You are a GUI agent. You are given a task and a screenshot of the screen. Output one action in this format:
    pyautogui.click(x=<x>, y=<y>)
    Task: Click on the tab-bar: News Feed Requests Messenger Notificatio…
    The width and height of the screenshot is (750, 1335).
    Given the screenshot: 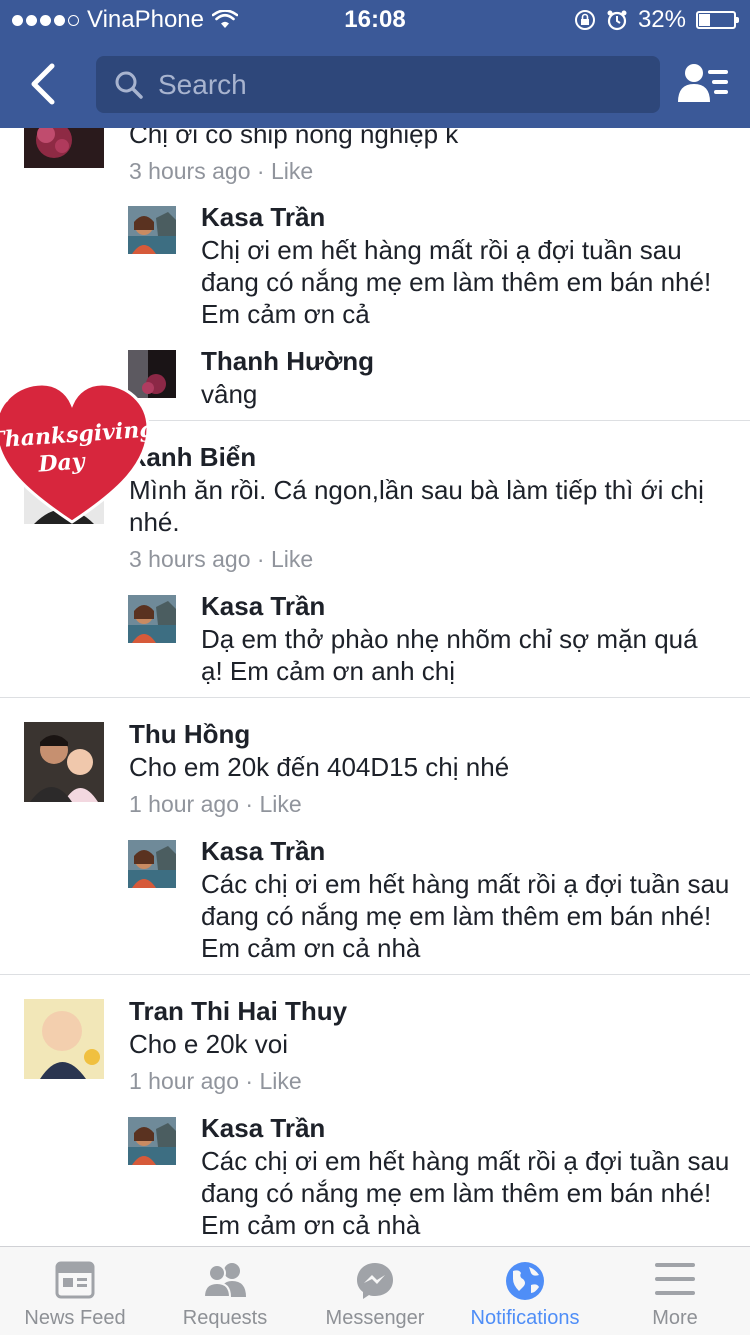 What is the action you would take?
    pyautogui.click(x=375, y=1290)
    